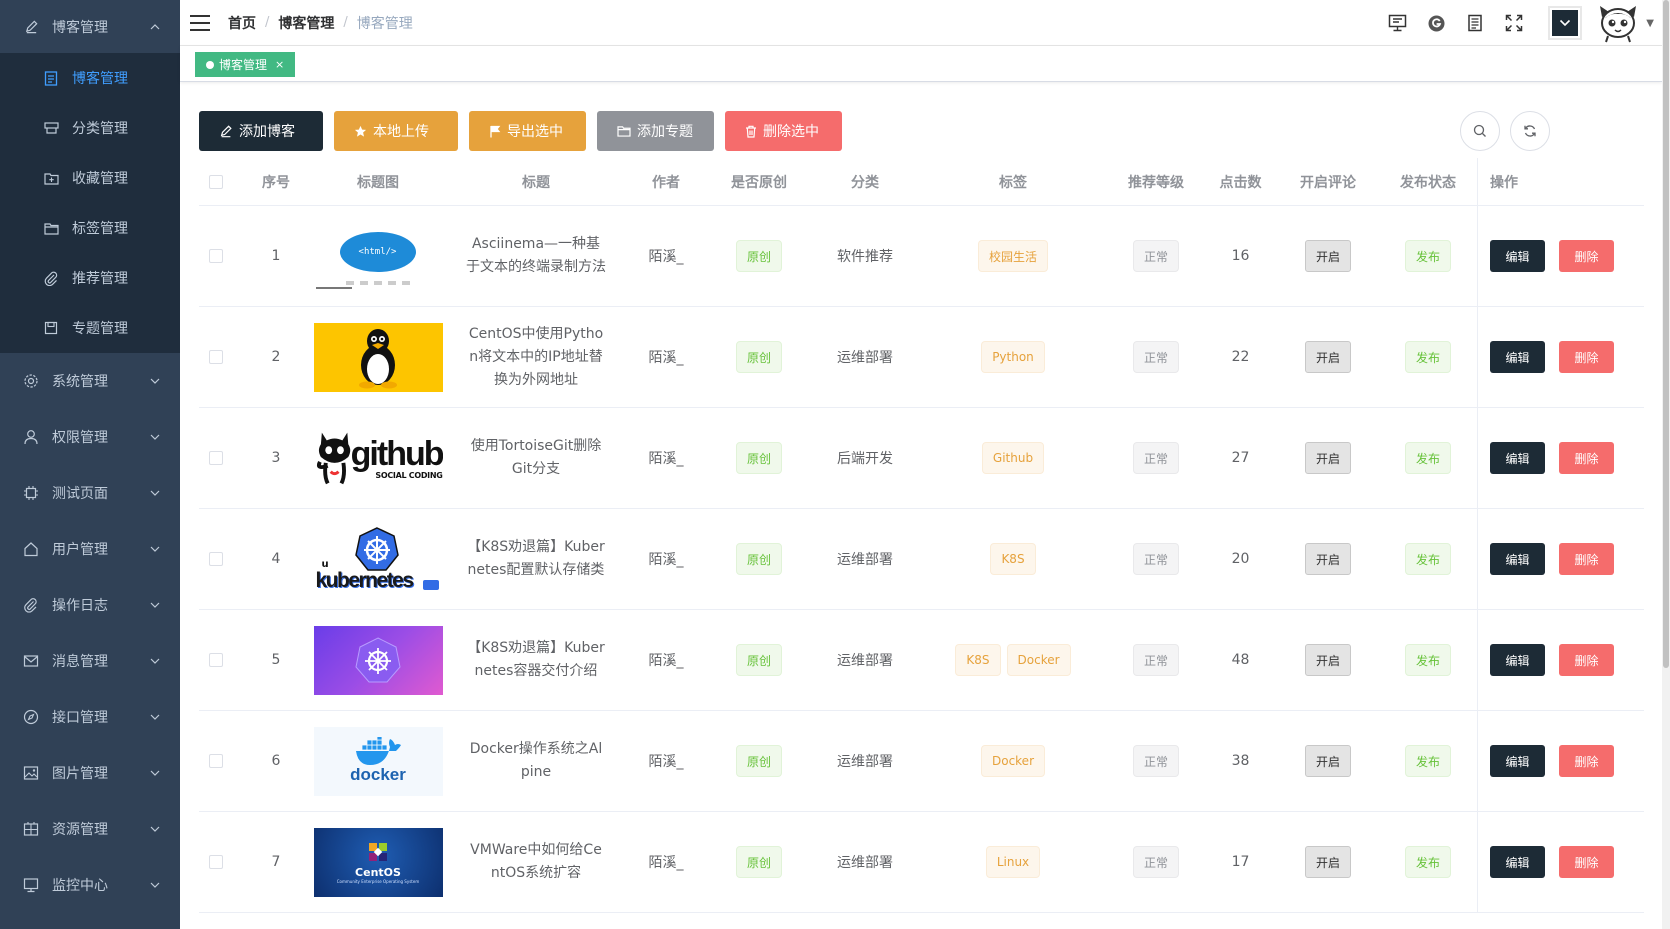  Describe the element at coordinates (783, 131) in the screenshot. I see `delete-selected-button: 删除选中` at that location.